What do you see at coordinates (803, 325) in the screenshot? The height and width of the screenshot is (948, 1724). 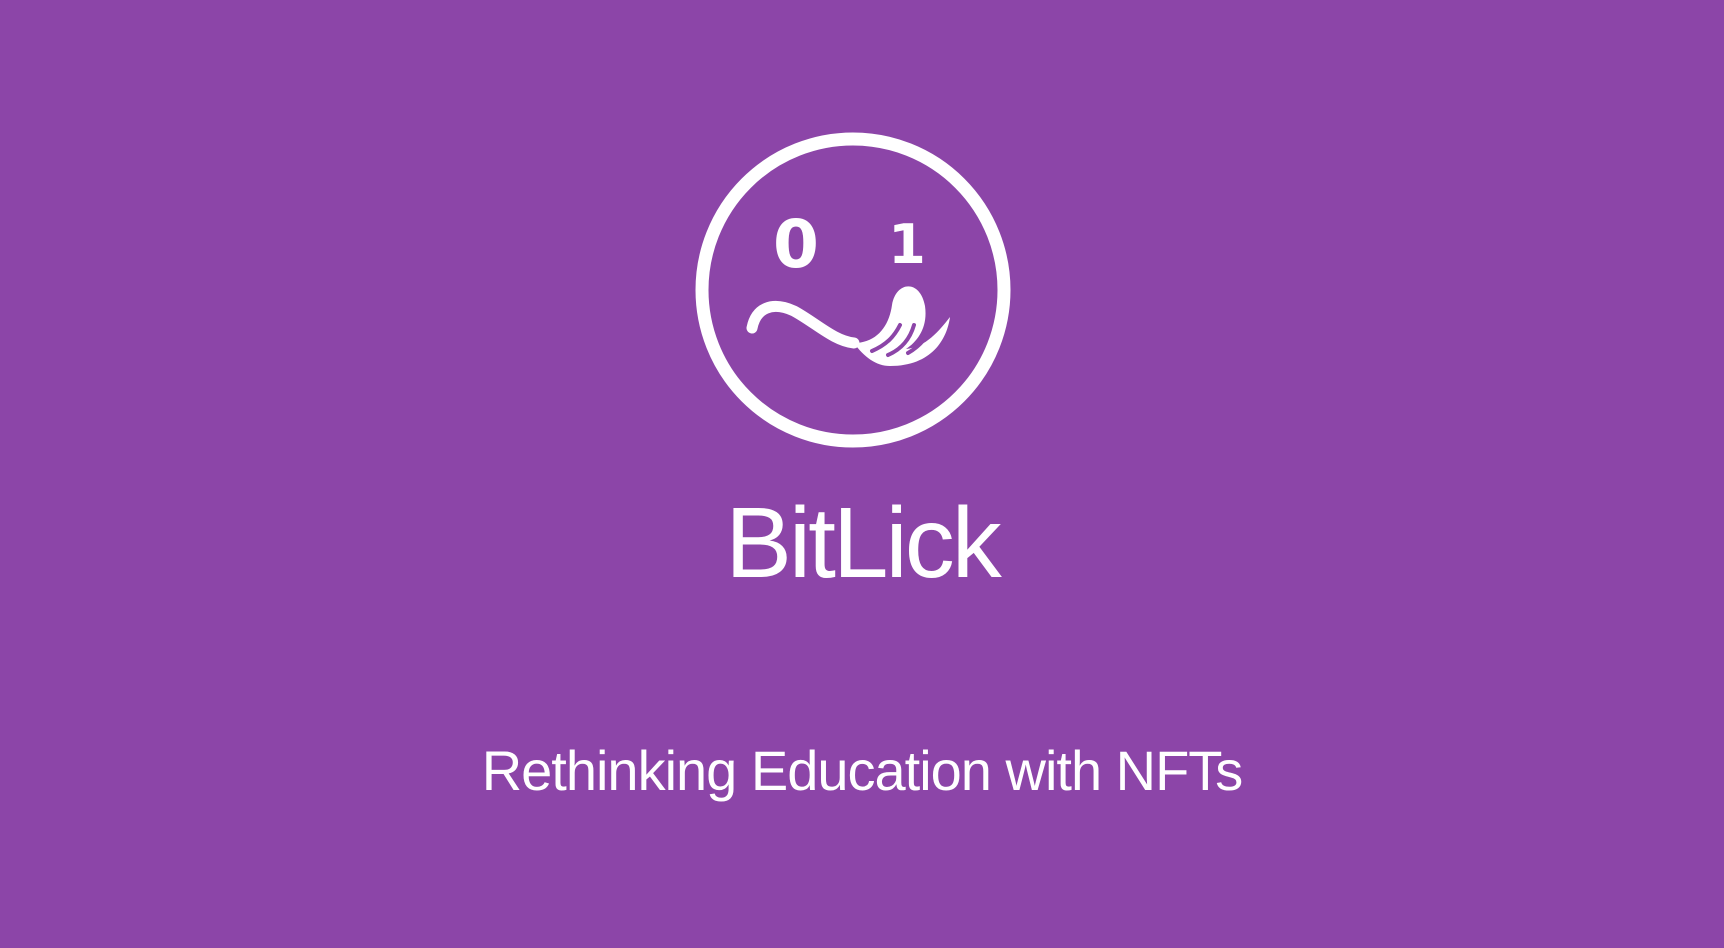 I see `logo-mouth` at bounding box center [803, 325].